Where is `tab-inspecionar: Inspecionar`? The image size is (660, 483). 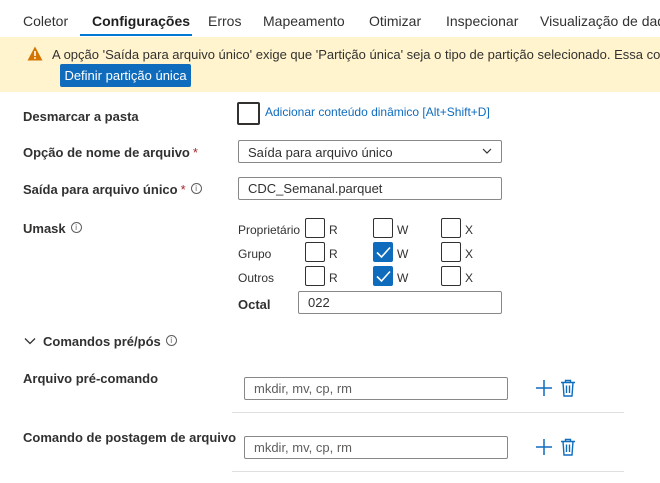 tab-inspecionar: Inspecionar is located at coordinates (482, 21).